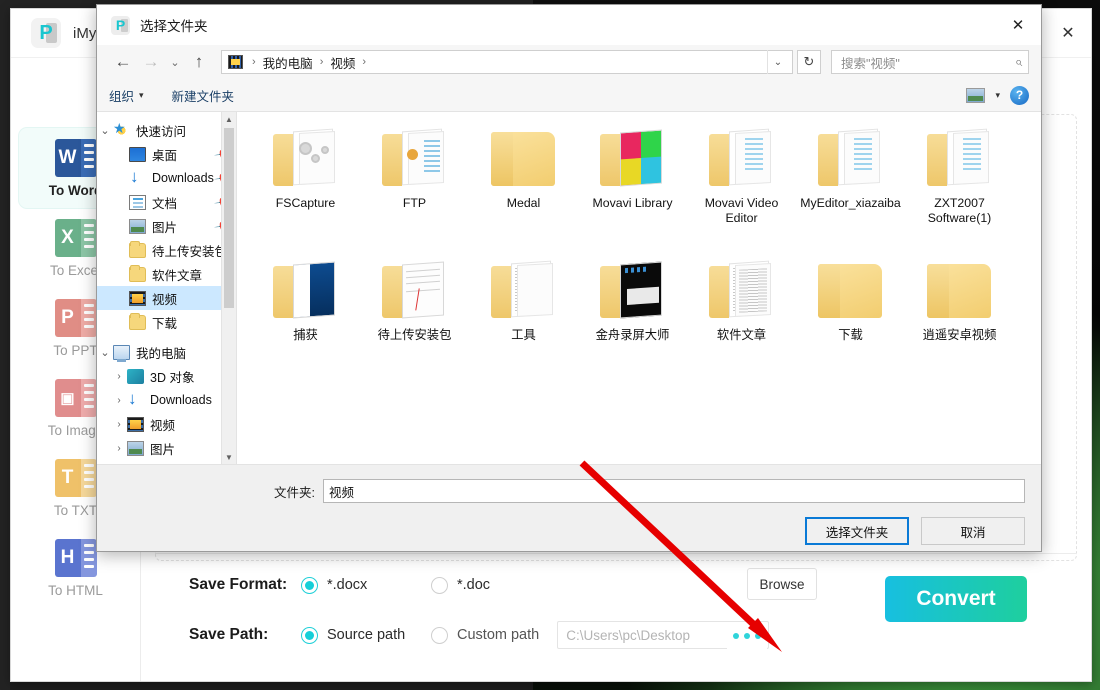 The image size is (1100, 690). I want to click on chevron-down-icon: ▾, so click(997, 95).